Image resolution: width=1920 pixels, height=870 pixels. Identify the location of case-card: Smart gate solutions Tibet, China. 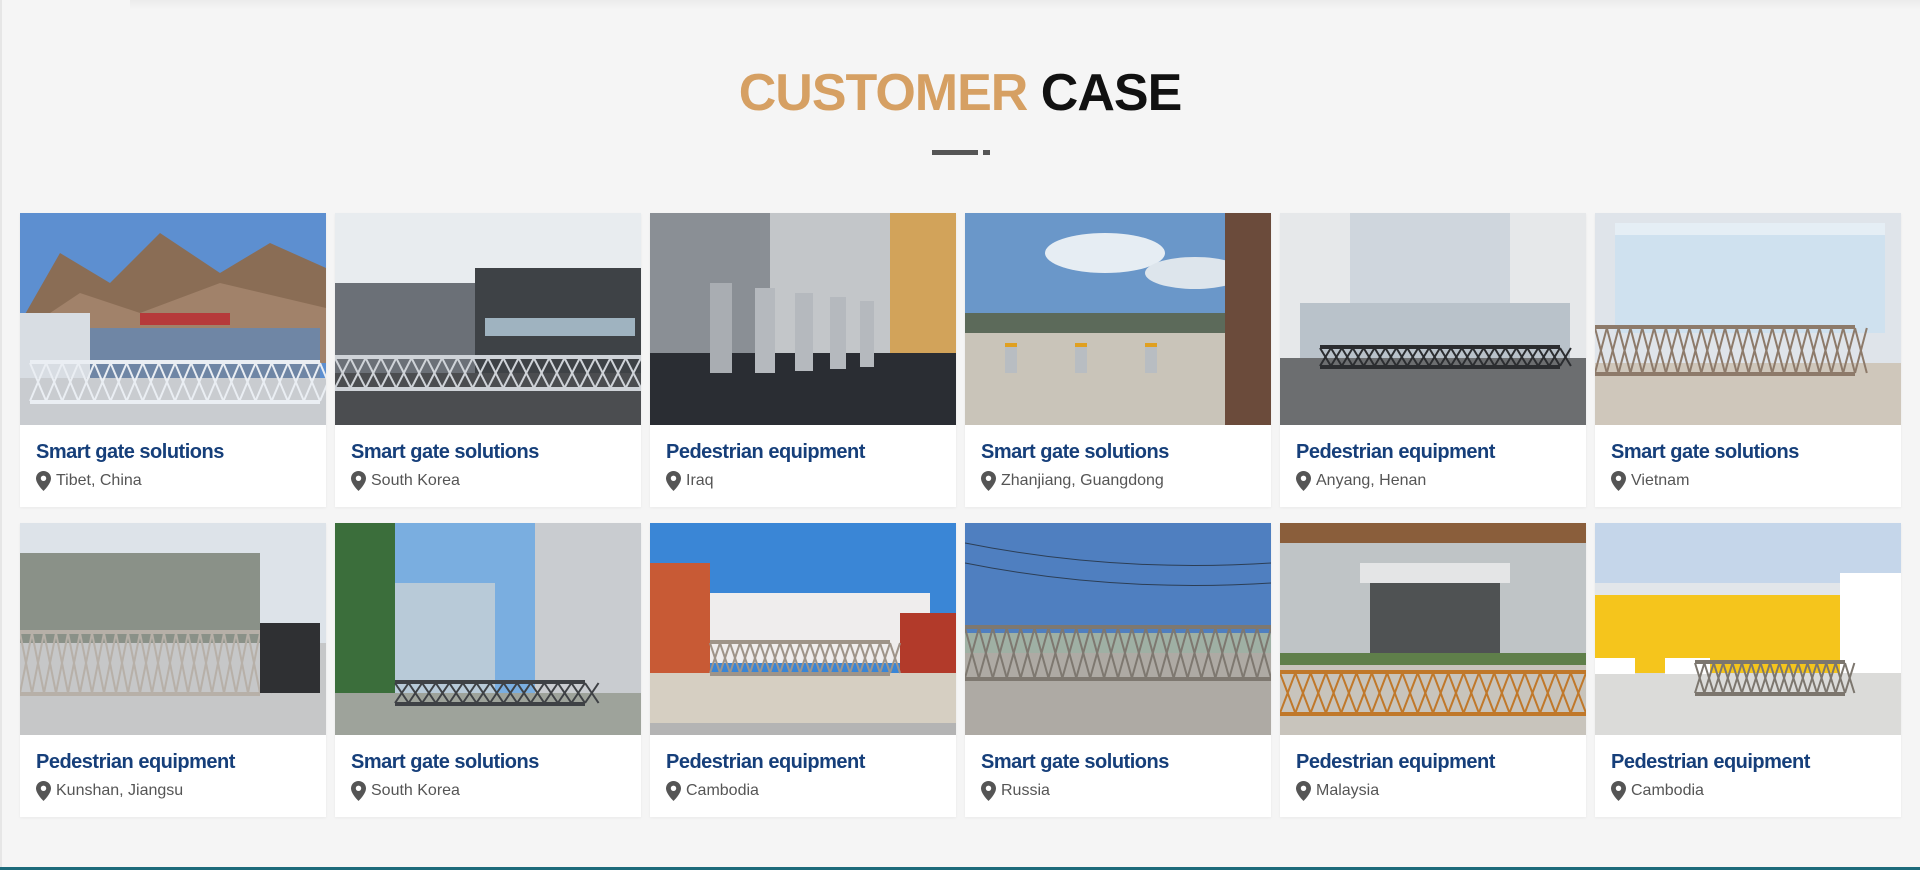
(173, 360).